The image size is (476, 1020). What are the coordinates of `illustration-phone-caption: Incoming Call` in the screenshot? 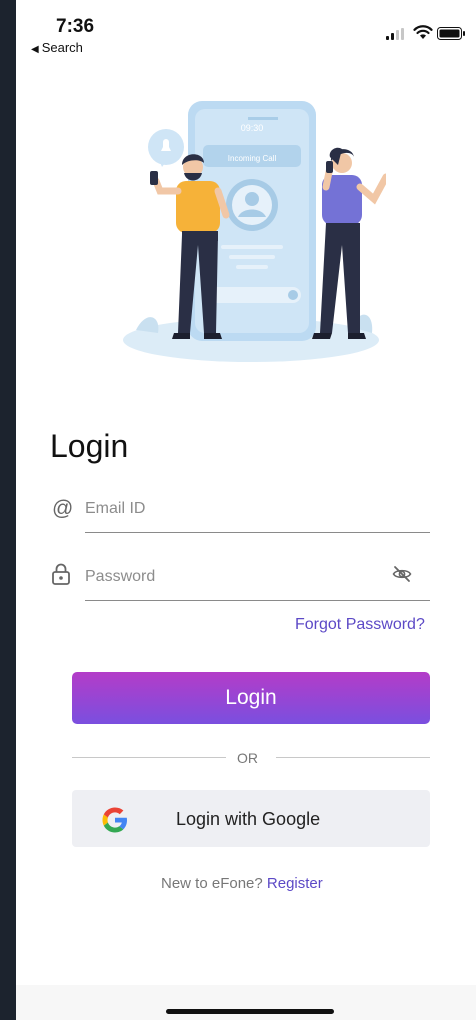 It's located at (252, 158).